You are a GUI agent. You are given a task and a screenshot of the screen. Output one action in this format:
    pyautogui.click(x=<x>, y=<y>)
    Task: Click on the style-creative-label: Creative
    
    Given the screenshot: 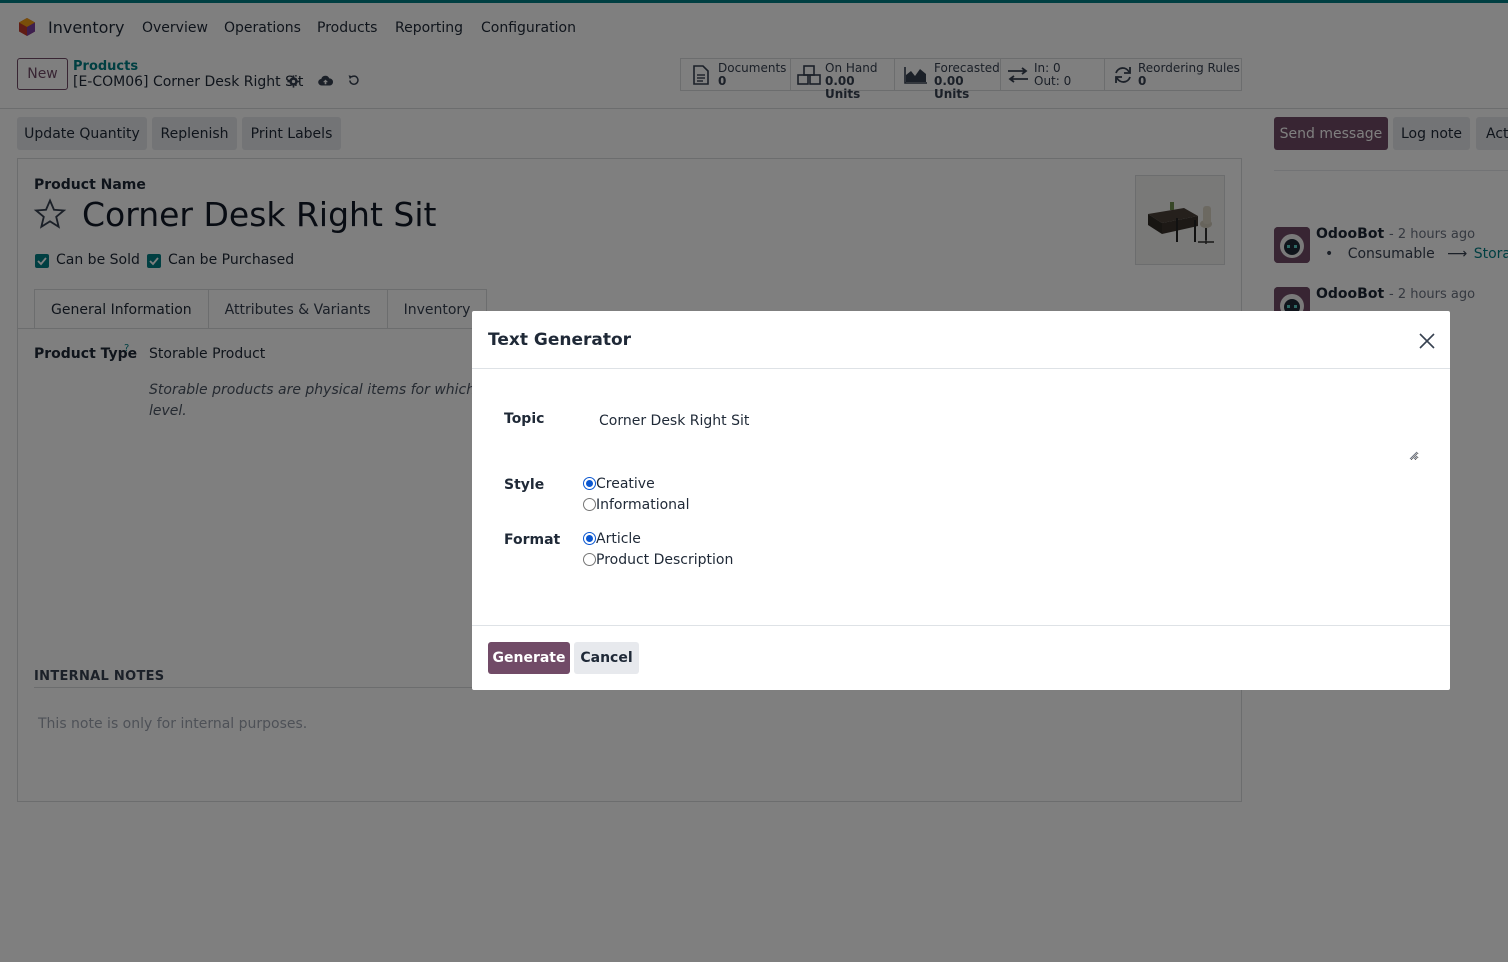 What is the action you would take?
    pyautogui.click(x=625, y=484)
    